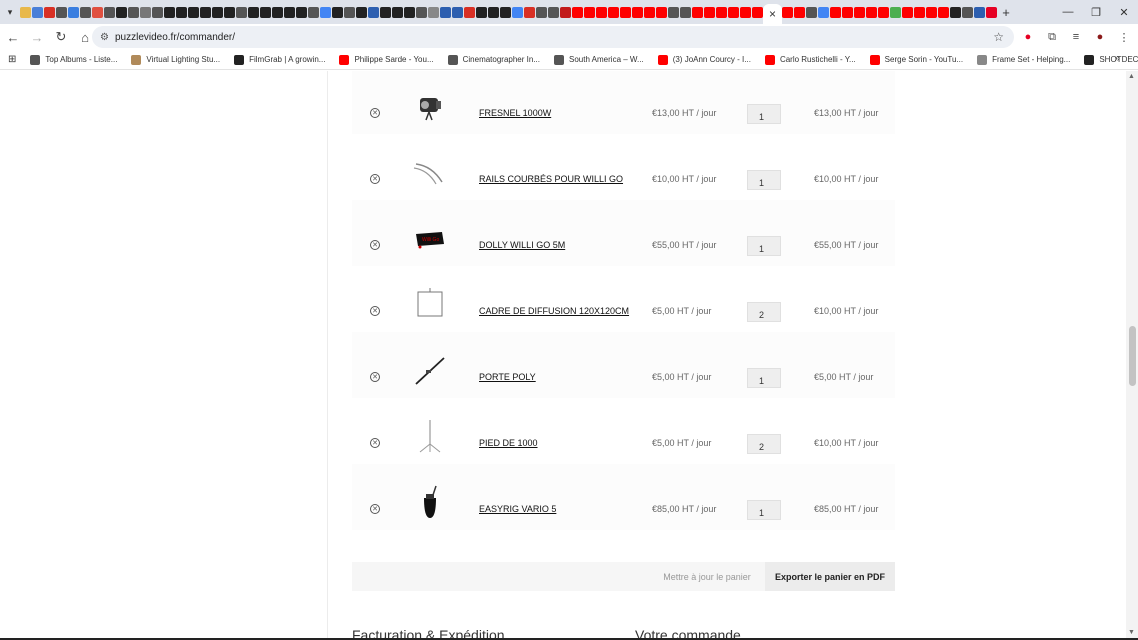 The width and height of the screenshot is (1138, 640). I want to click on media-control-icon: ≡, so click(1076, 37).